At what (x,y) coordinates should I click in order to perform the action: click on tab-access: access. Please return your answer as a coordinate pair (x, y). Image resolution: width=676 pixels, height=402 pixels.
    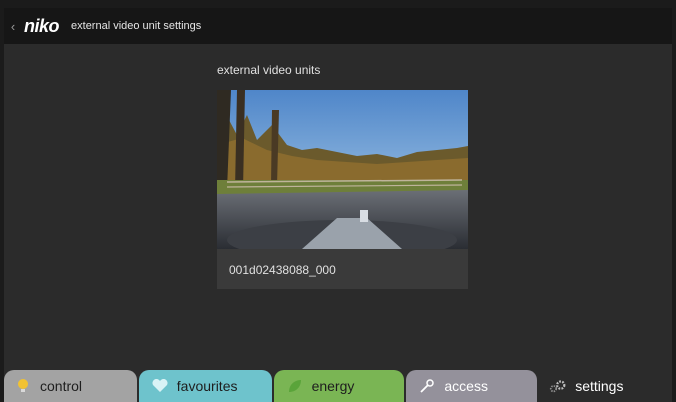
    Looking at the image, I should click on (472, 386).